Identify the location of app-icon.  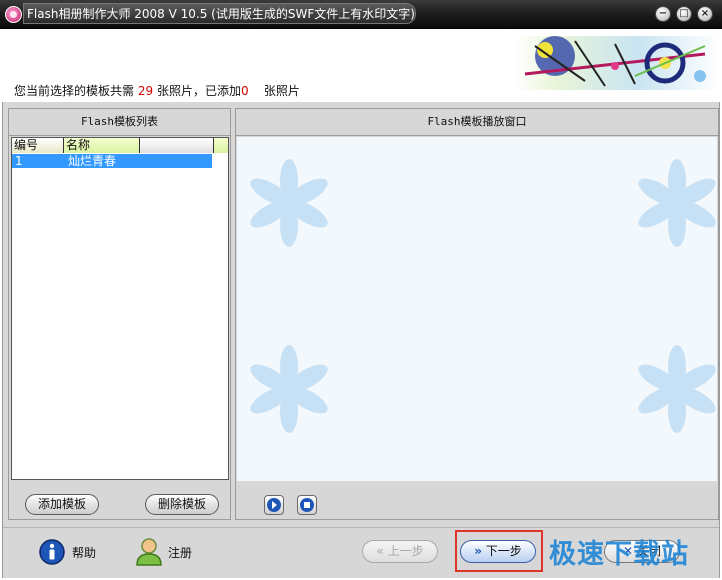
(13, 14).